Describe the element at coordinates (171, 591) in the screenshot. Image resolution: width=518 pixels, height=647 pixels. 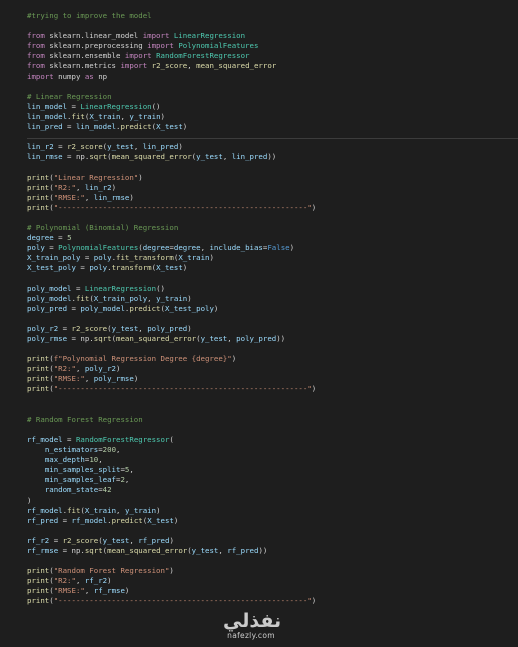
I see `code-line: print("RMSE:", rf_rmse)` at that location.